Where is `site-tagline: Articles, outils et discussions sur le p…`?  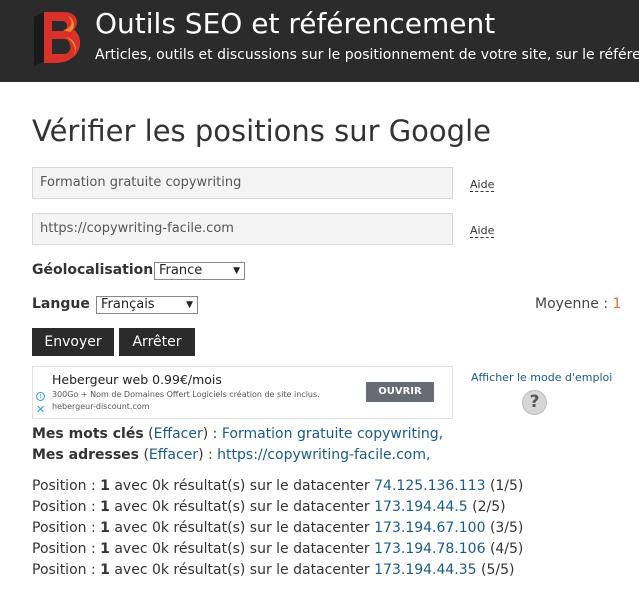 site-tagline: Articles, outils et discussions sur le p… is located at coordinates (367, 55).